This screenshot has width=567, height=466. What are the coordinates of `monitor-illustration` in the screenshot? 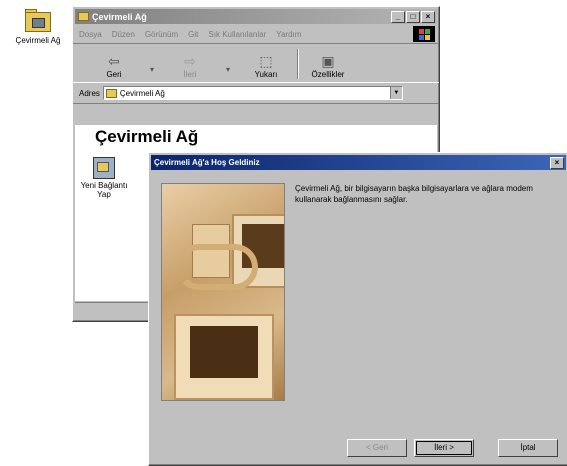 It's located at (224, 357).